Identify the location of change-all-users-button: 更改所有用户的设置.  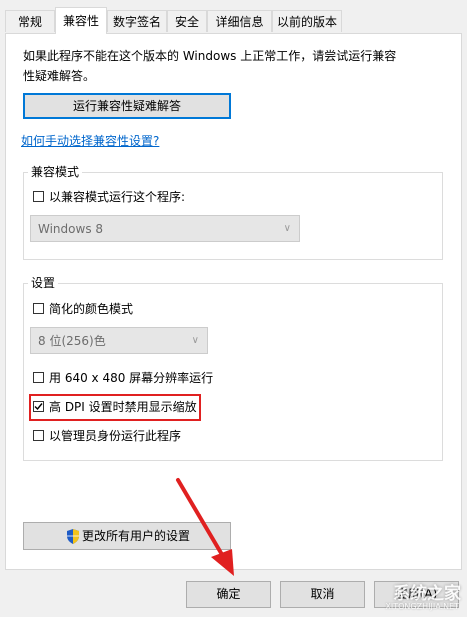
(127, 536).